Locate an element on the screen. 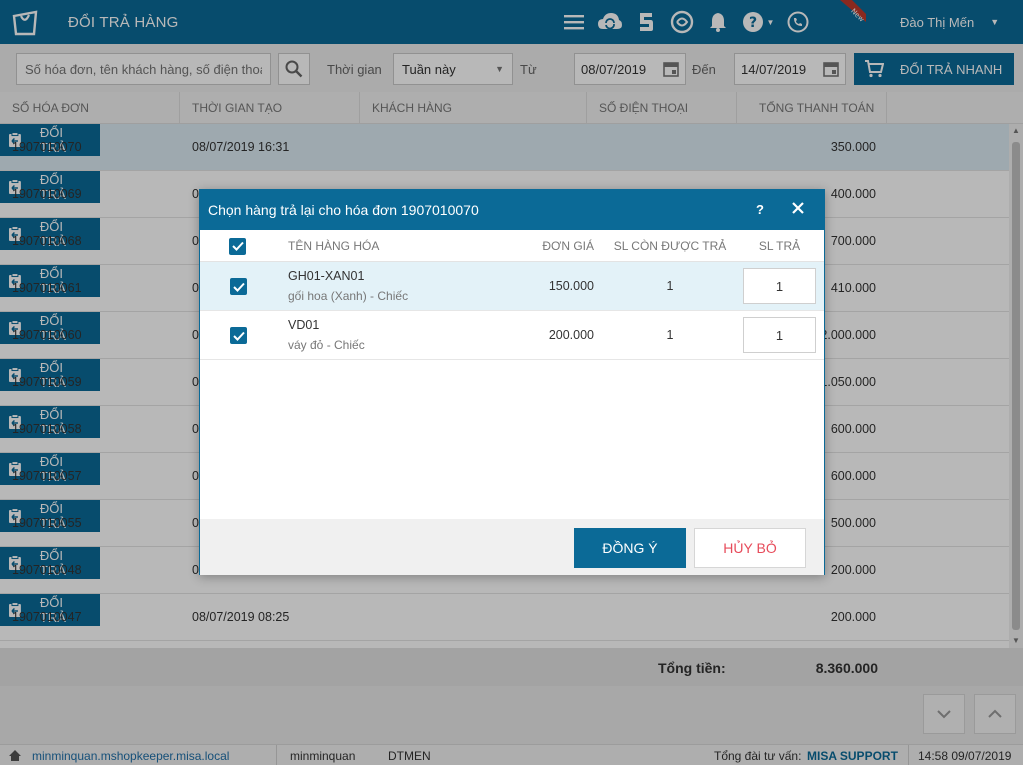  close-icon is located at coordinates (798, 210).